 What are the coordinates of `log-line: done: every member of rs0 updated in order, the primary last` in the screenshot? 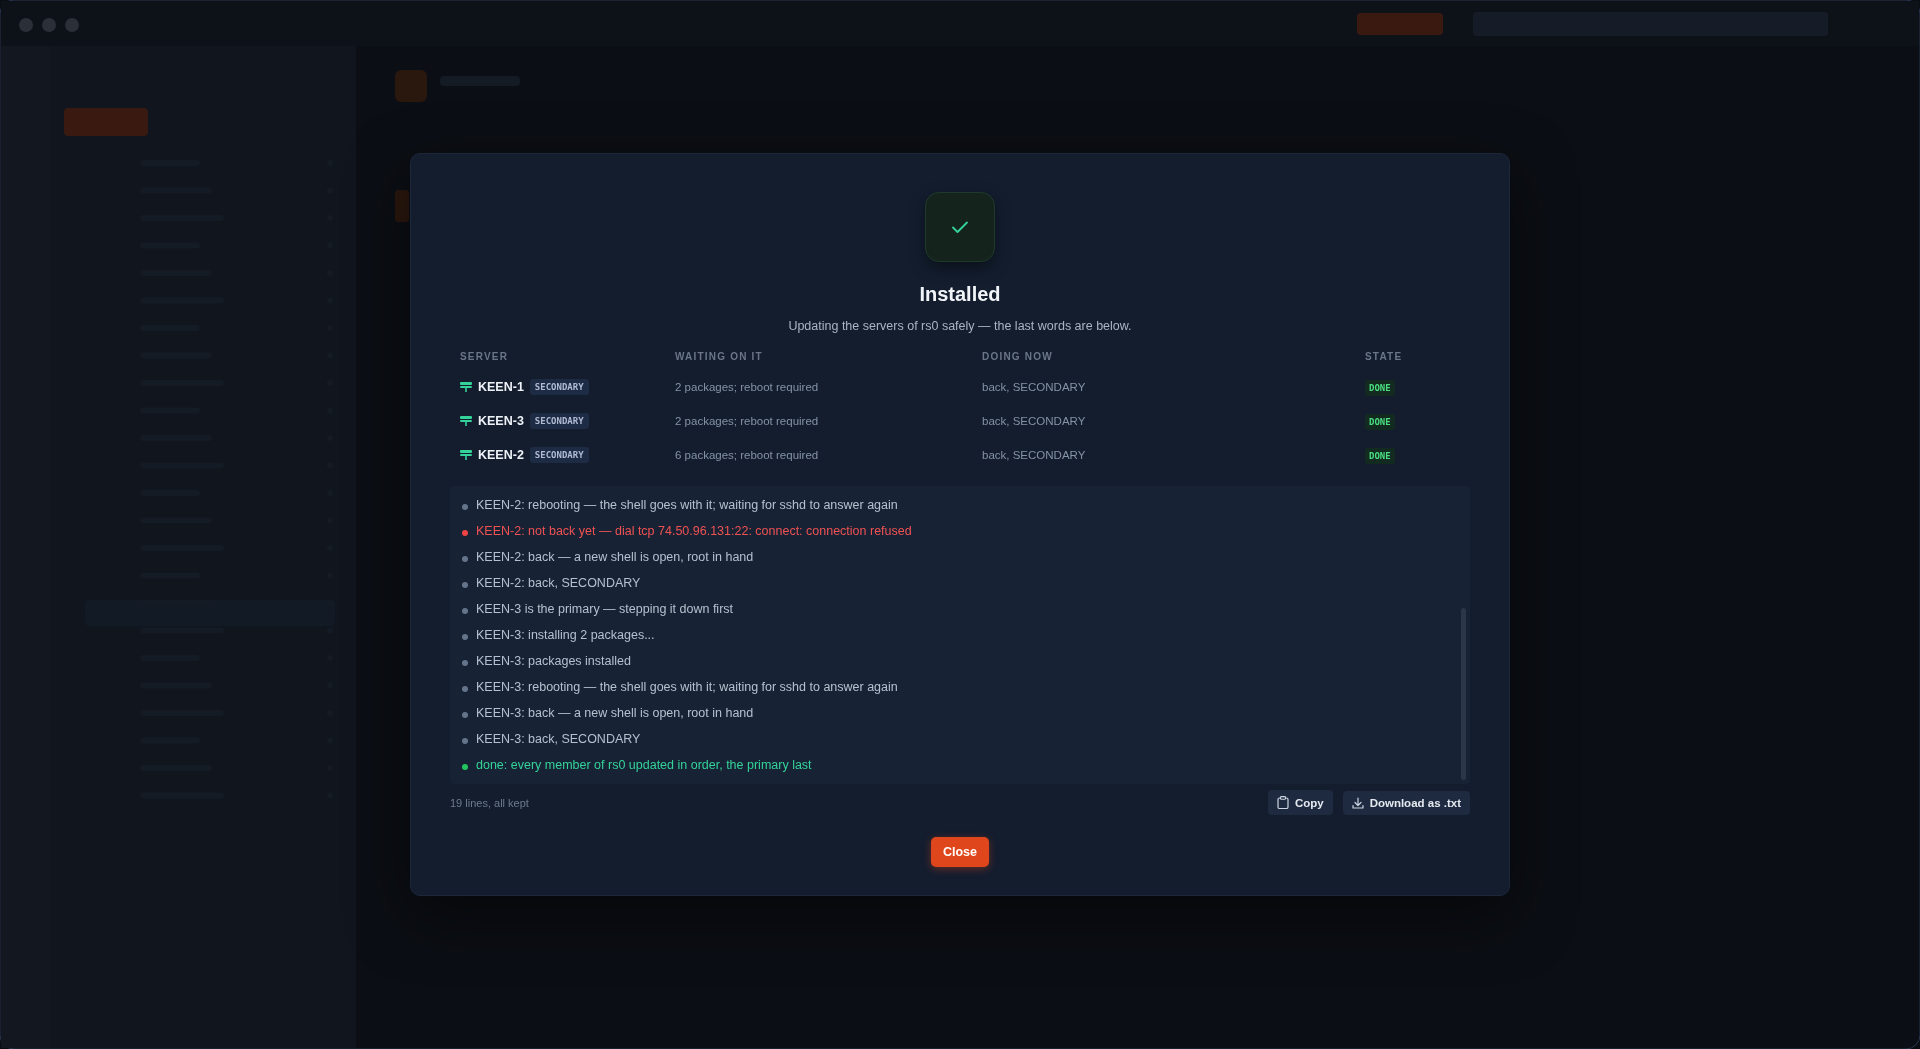 It's located at (644, 765).